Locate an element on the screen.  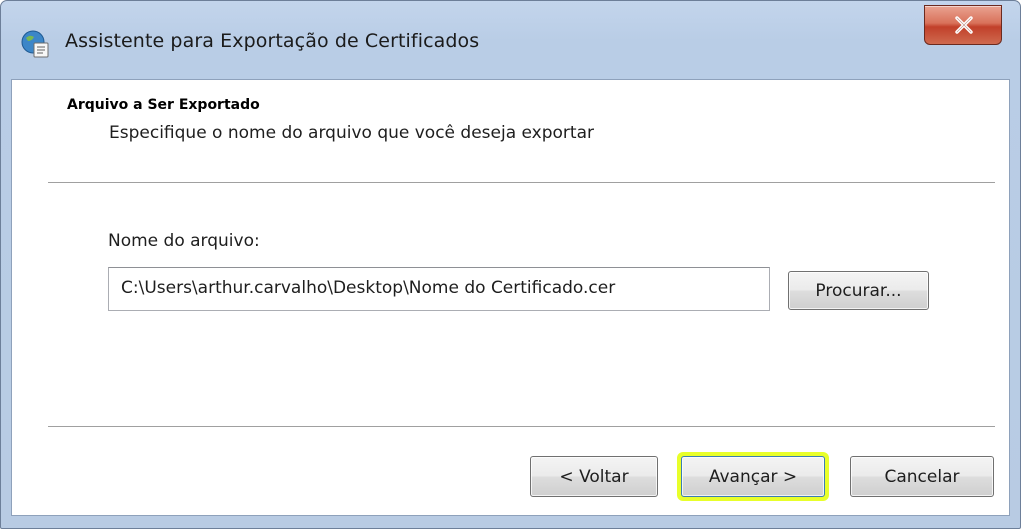
page-heading: Arquivo a Ser Exportado is located at coordinates (163, 105).